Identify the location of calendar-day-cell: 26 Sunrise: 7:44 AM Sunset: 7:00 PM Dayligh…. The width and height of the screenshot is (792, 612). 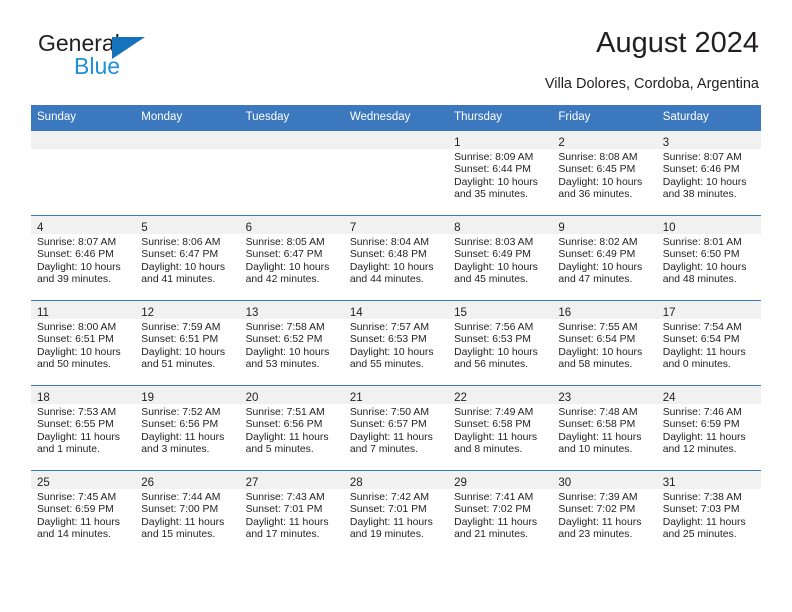
(187, 512).